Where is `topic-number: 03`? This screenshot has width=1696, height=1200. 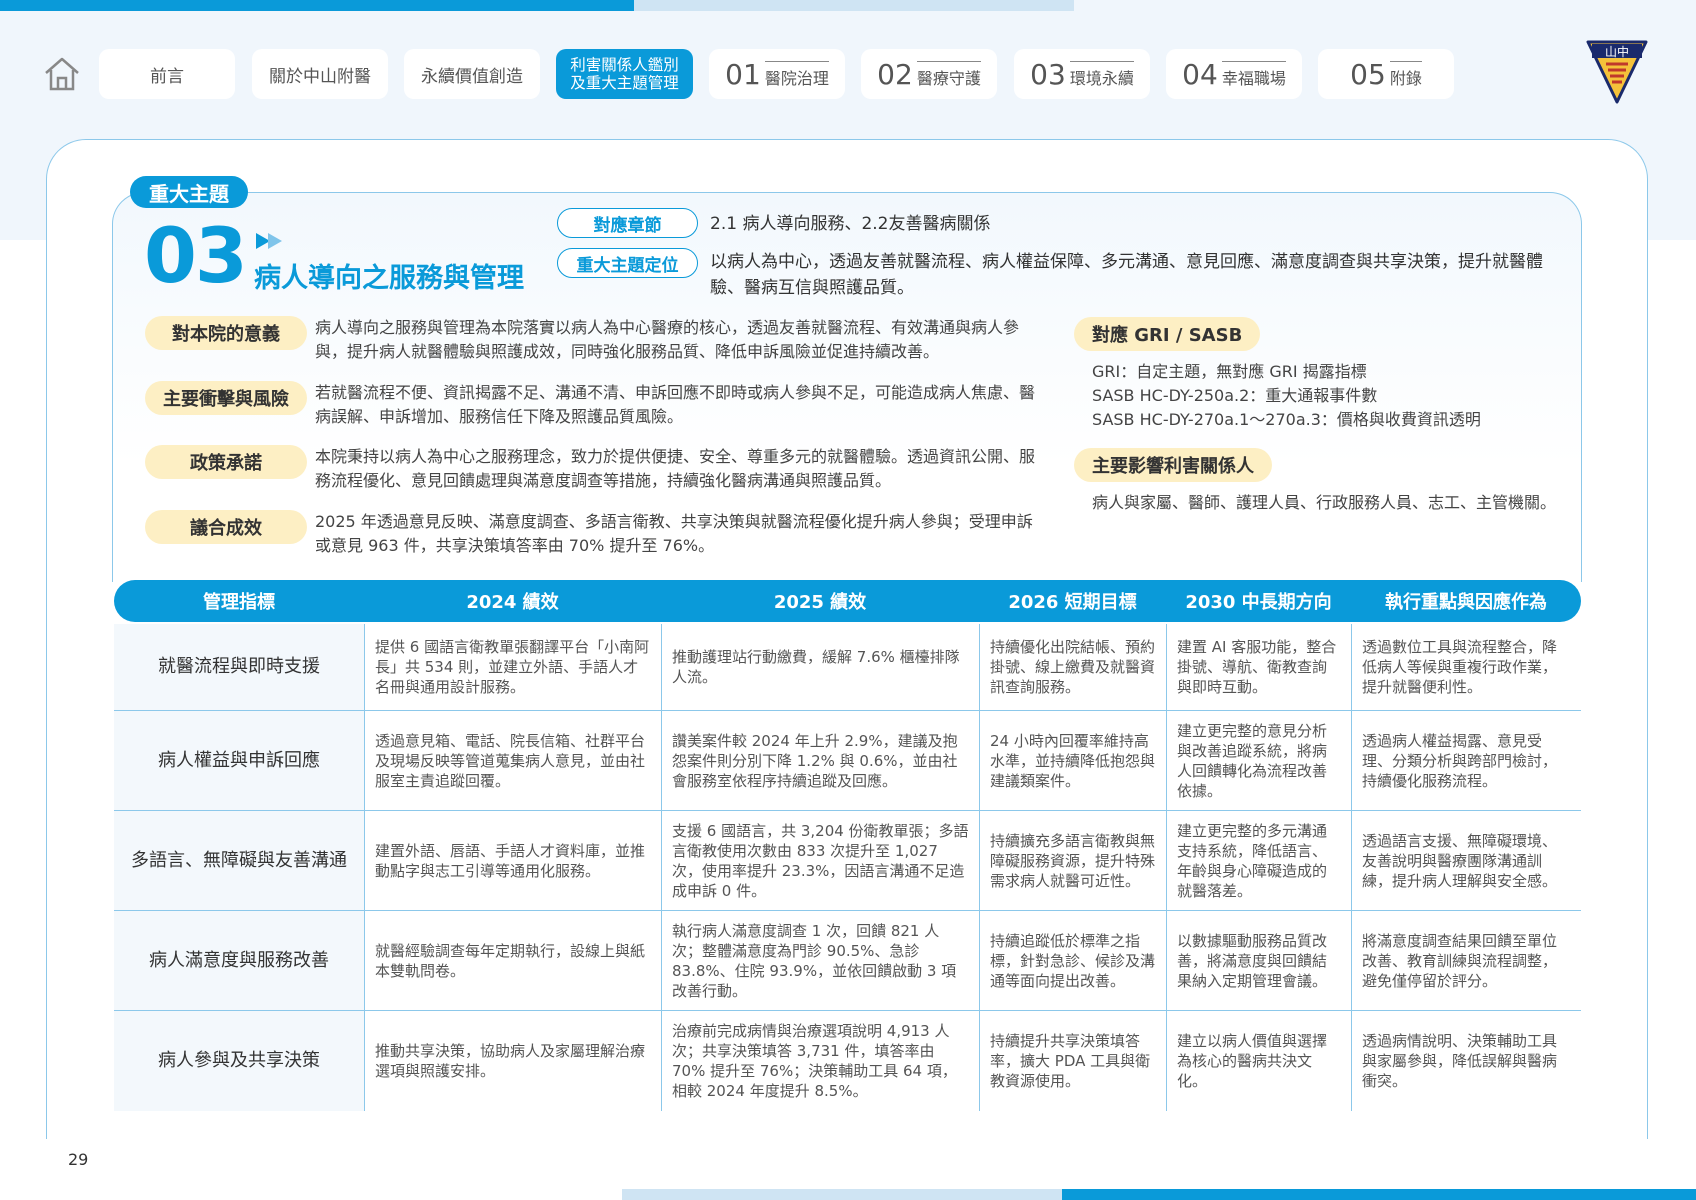 topic-number: 03 is located at coordinates (196, 255).